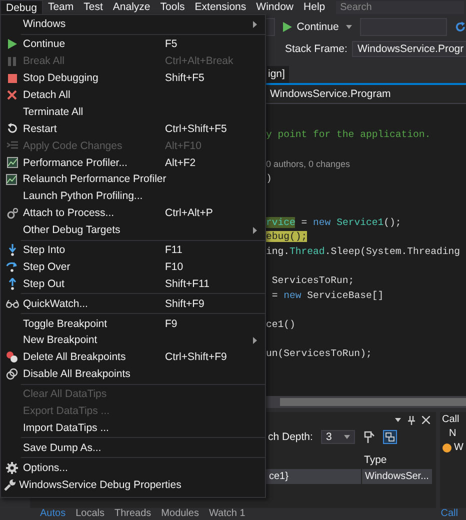 This screenshot has width=466, height=520. I want to click on menu-item: Performance Profiler... Alt+F2, so click(133, 163).